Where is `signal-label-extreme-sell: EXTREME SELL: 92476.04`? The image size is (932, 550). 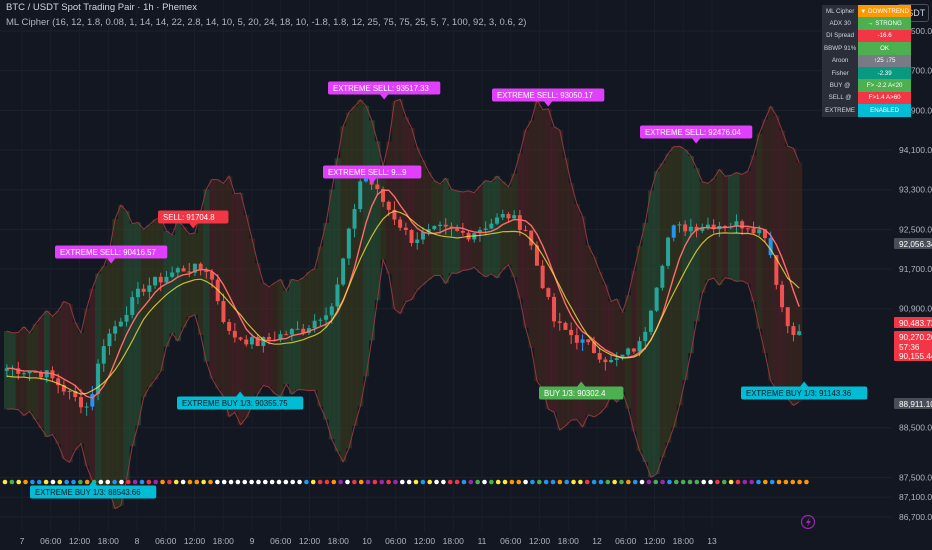
signal-label-extreme-sell: EXTREME SELL: 92476.04 is located at coordinates (696, 134).